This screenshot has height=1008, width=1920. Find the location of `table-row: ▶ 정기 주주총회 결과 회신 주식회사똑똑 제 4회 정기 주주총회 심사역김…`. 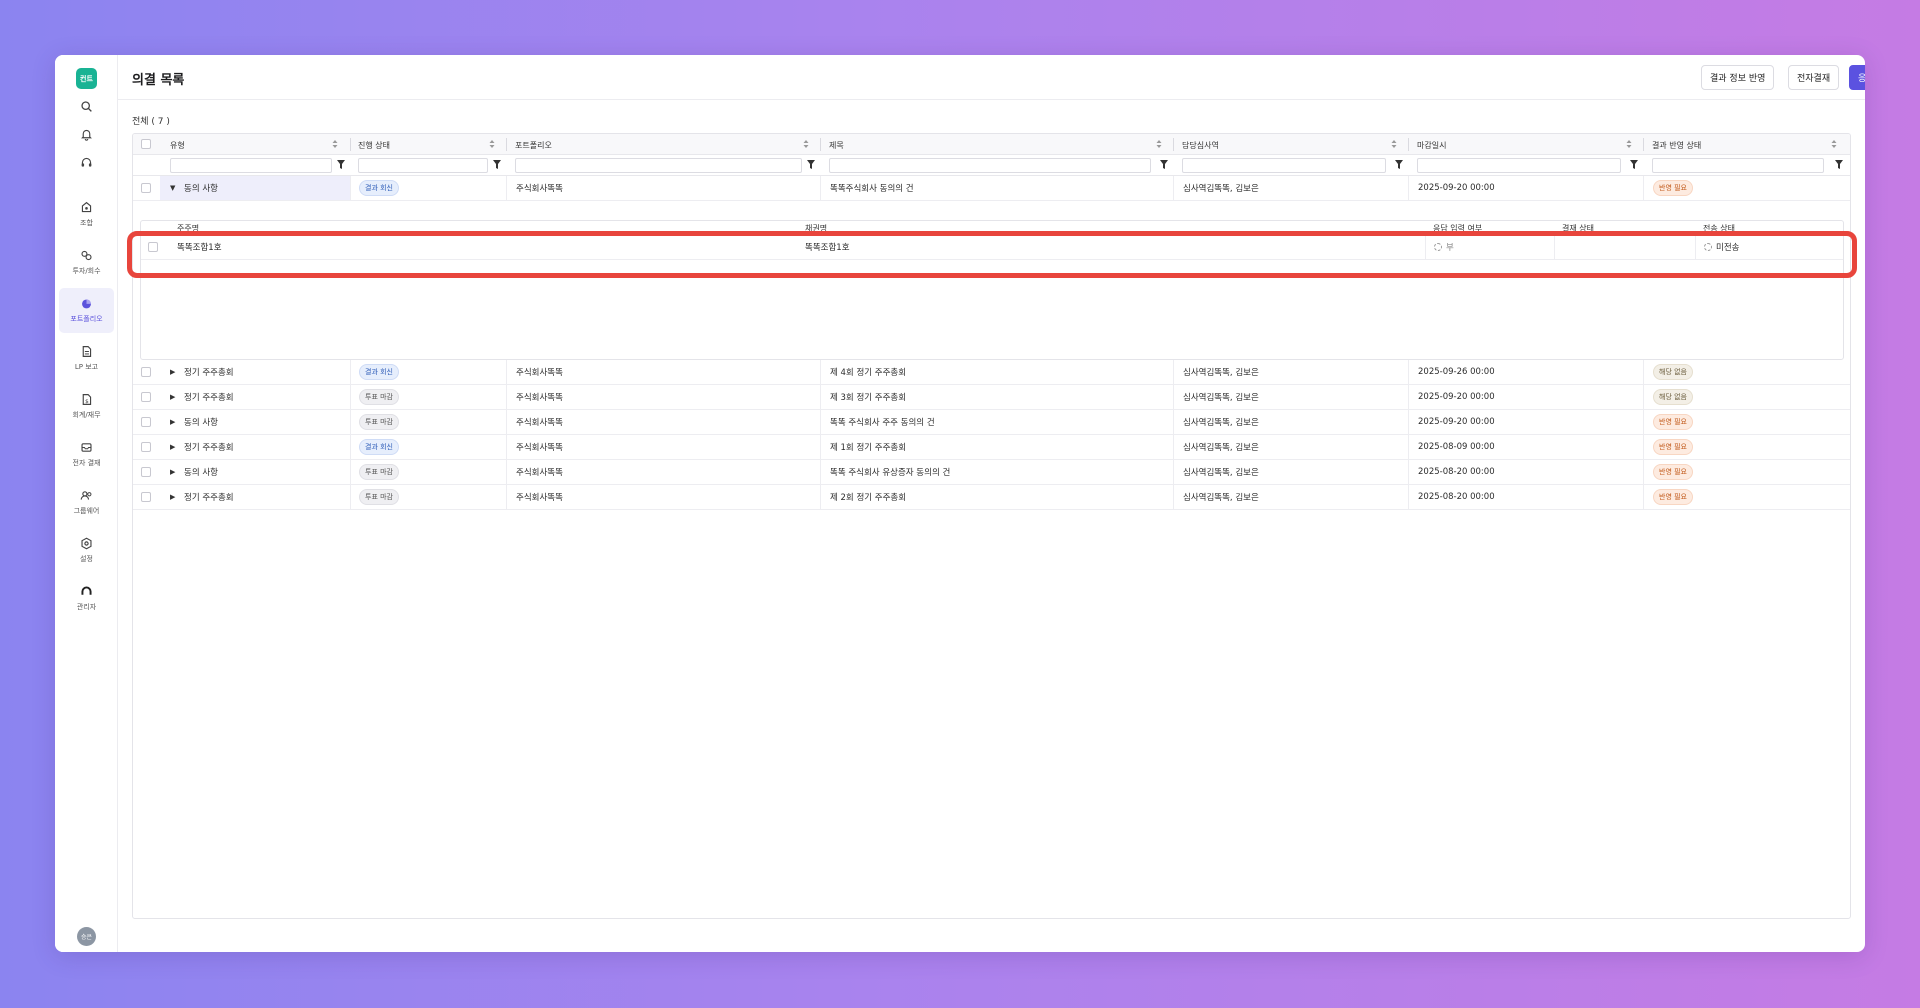

table-row: ▶ 정기 주주총회 결과 회신 주식회사똑똑 제 4회 정기 주주총회 심사역김… is located at coordinates (991, 372).